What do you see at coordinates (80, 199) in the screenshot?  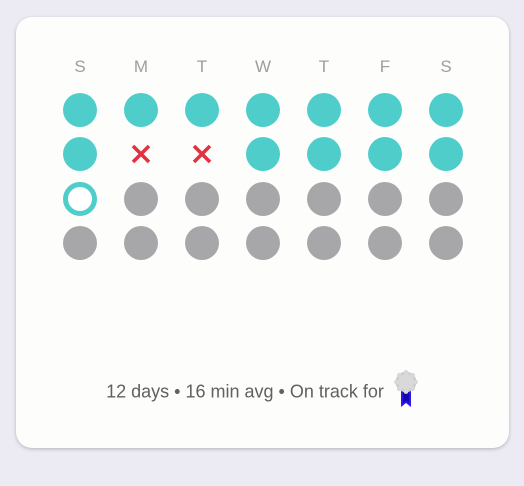 I see `today-ring-dot` at bounding box center [80, 199].